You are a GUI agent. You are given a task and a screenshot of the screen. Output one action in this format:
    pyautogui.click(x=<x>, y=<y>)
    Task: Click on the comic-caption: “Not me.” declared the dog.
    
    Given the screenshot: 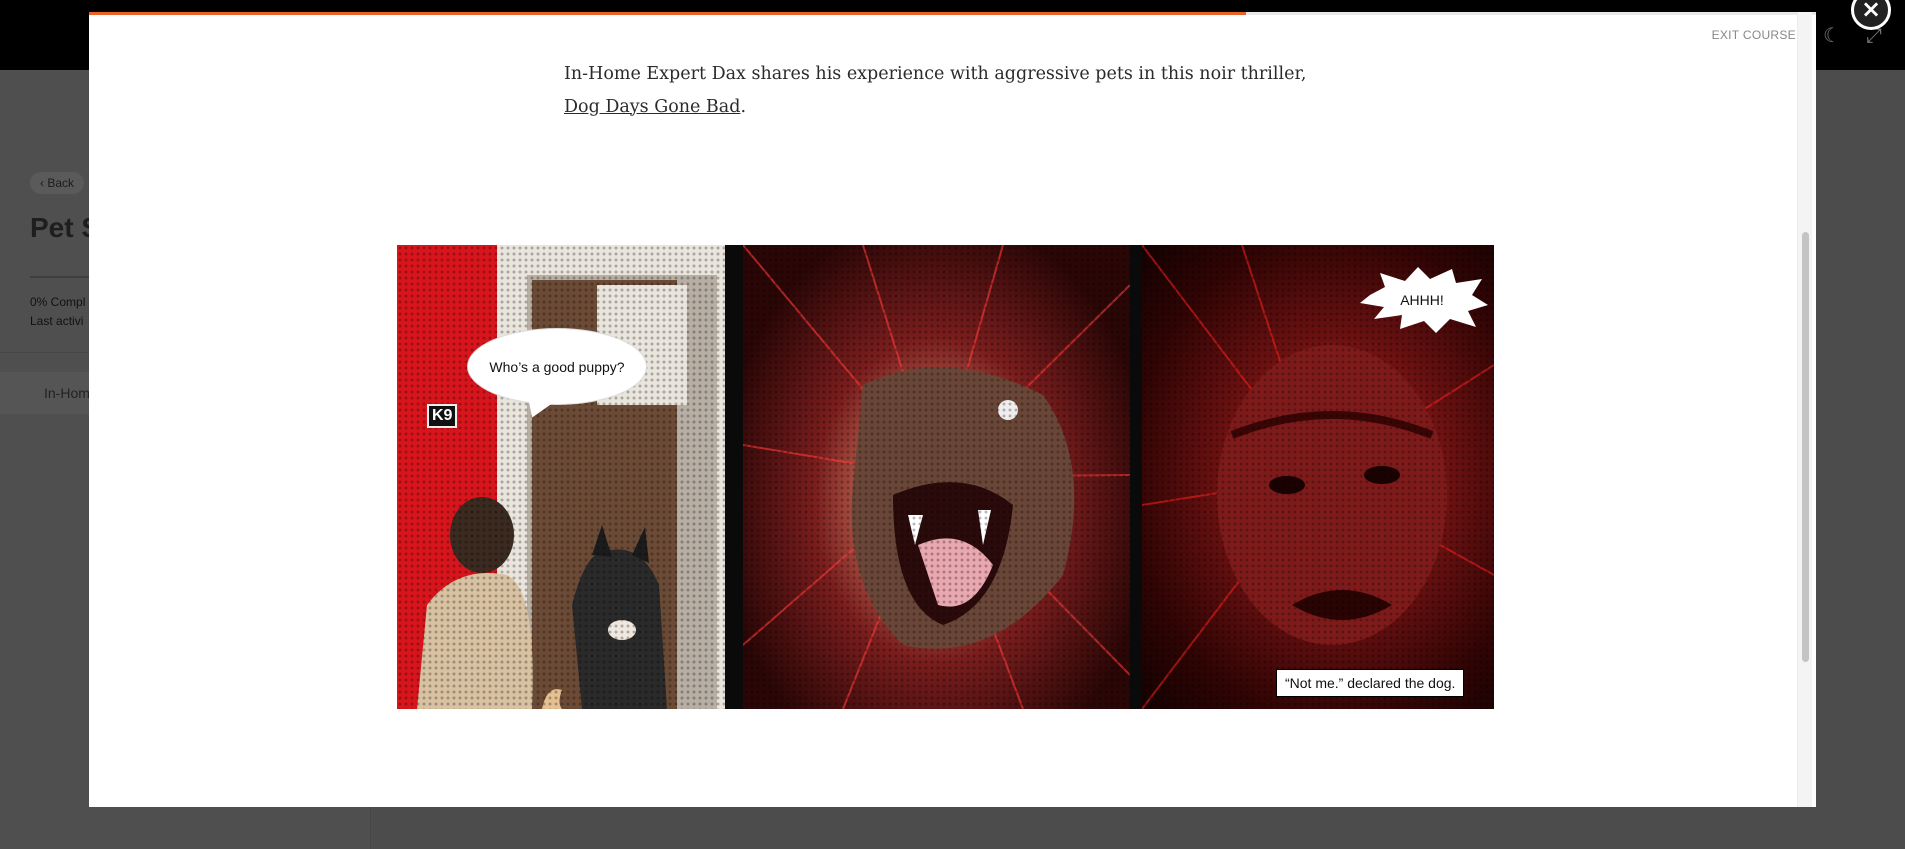 What is the action you would take?
    pyautogui.click(x=1370, y=683)
    